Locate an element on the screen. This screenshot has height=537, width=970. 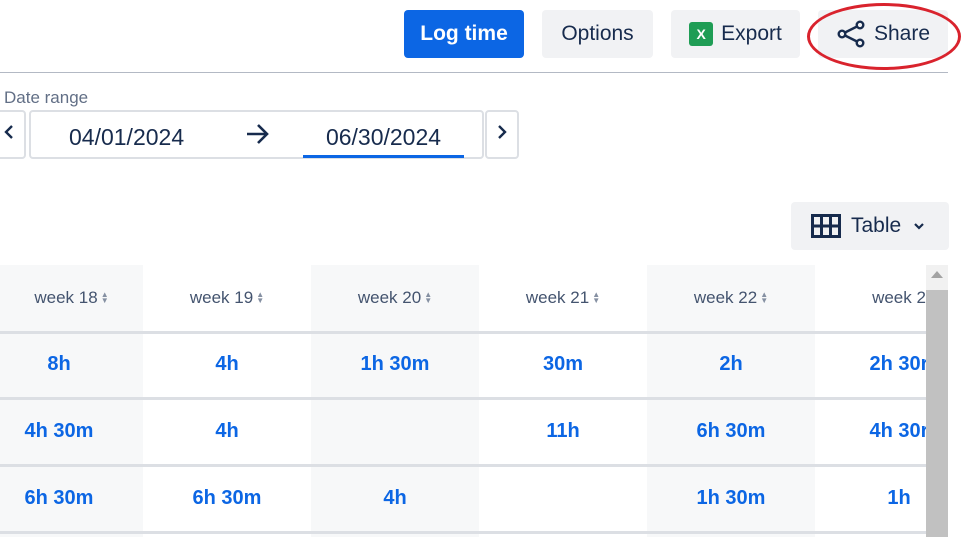
column-header-label: week 22 is located at coordinates (725, 297).